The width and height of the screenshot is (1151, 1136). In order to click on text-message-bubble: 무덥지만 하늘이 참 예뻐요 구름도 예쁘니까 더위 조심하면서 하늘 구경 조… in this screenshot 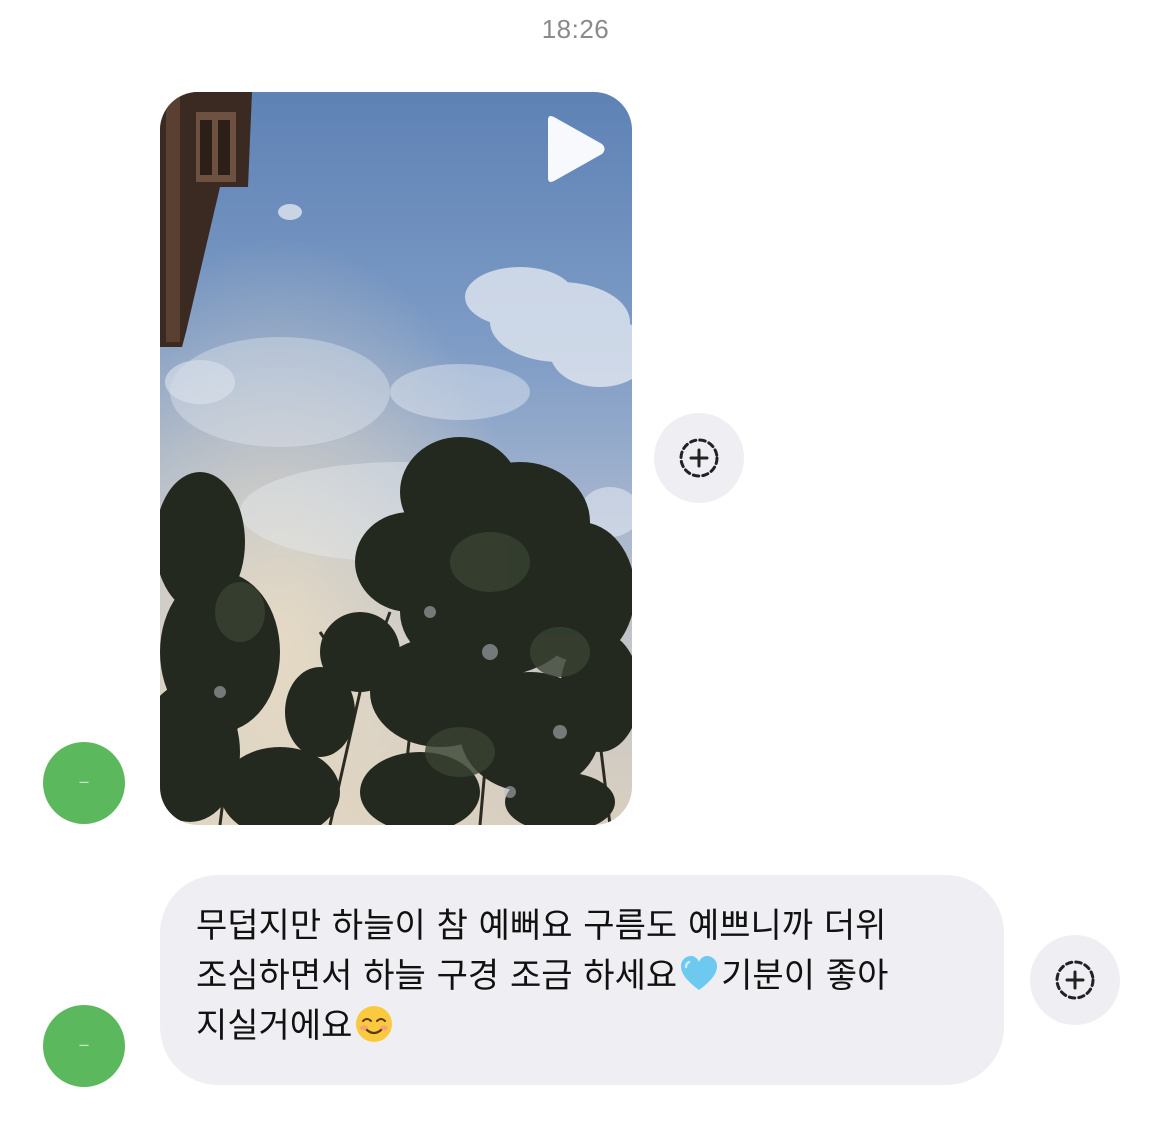, I will do `click(582, 980)`.